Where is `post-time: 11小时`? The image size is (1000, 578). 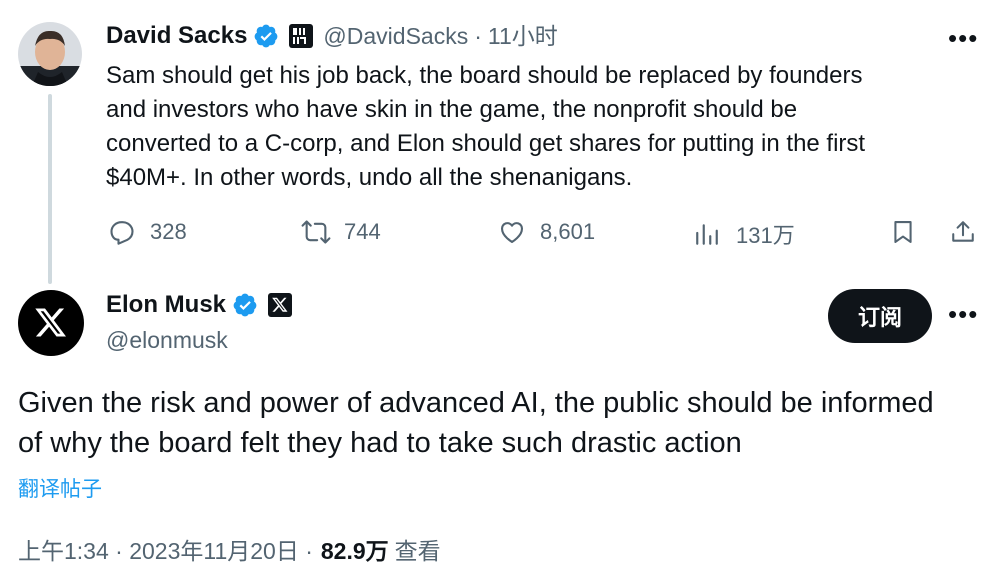 post-time: 11小时 is located at coordinates (523, 36).